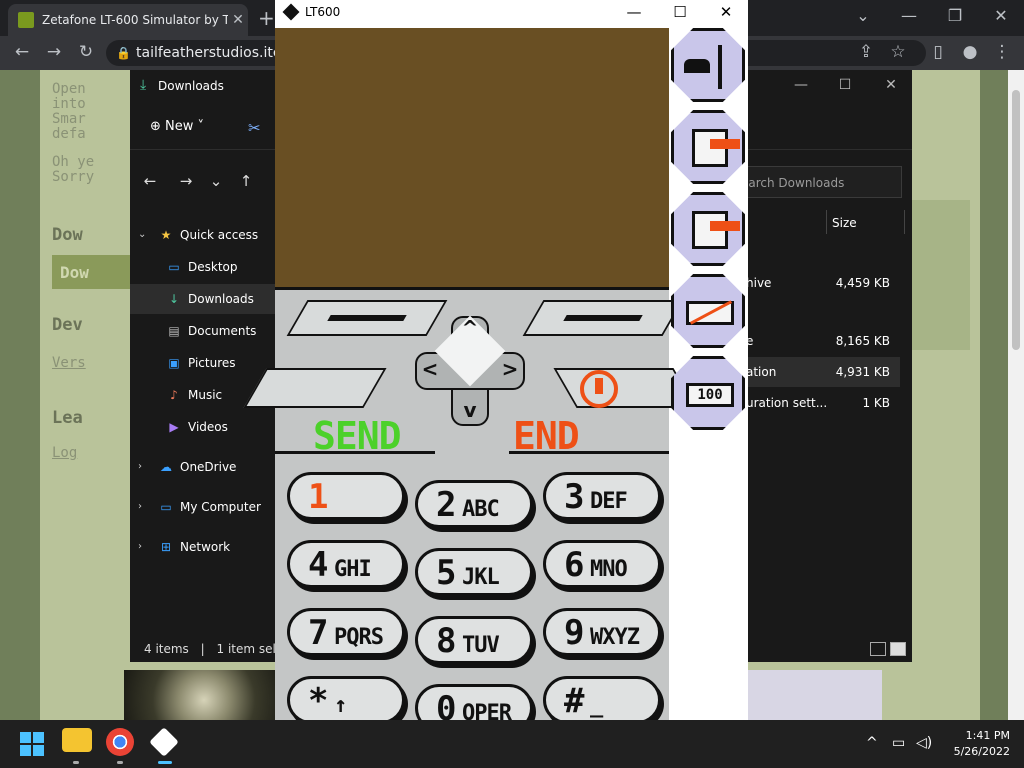 Image resolution: width=1024 pixels, height=768 pixels. Describe the element at coordinates (898, 743) in the screenshot. I see `network-icon: ▭` at that location.